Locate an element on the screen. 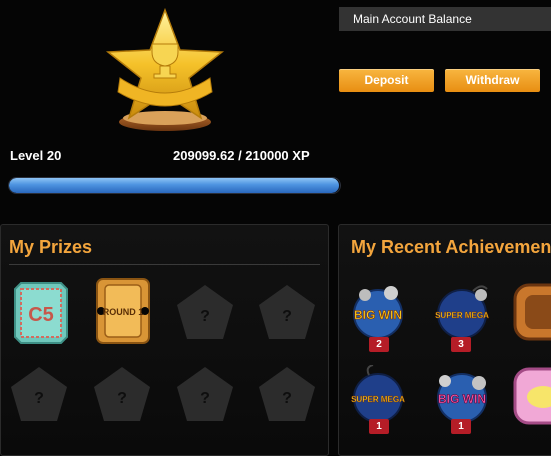  achievement-count-badge: 2 is located at coordinates (379, 344).